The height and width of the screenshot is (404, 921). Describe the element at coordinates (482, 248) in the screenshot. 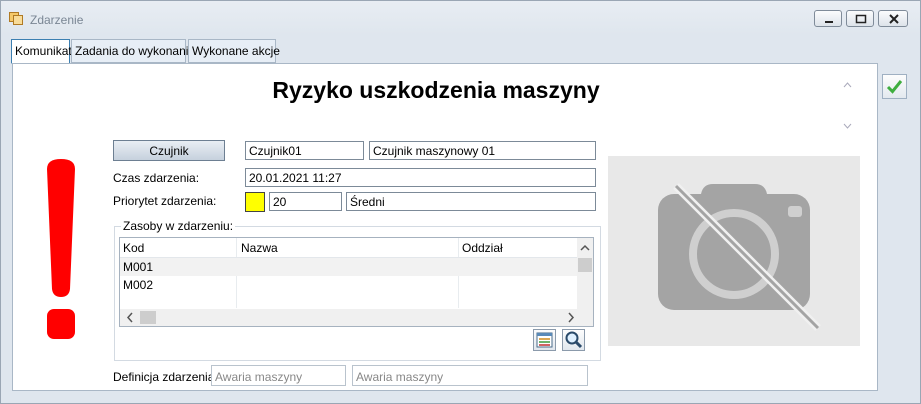

I see `column-header-oddzial: Oddział` at that location.